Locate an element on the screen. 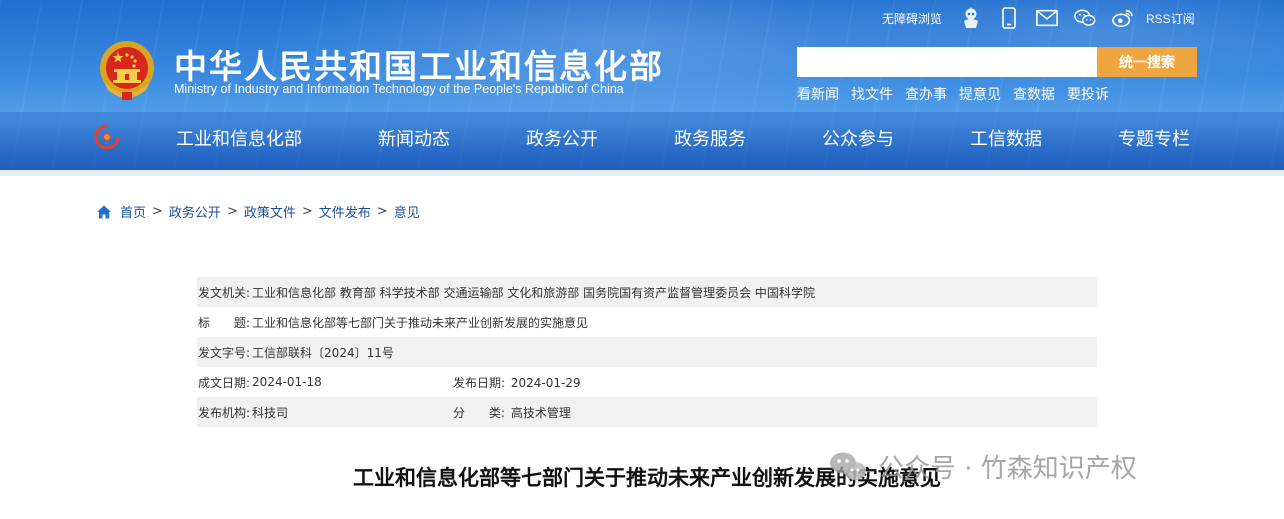 This screenshot has width=1284, height=519. breadcrumb-opinions: 意见 is located at coordinates (407, 211).